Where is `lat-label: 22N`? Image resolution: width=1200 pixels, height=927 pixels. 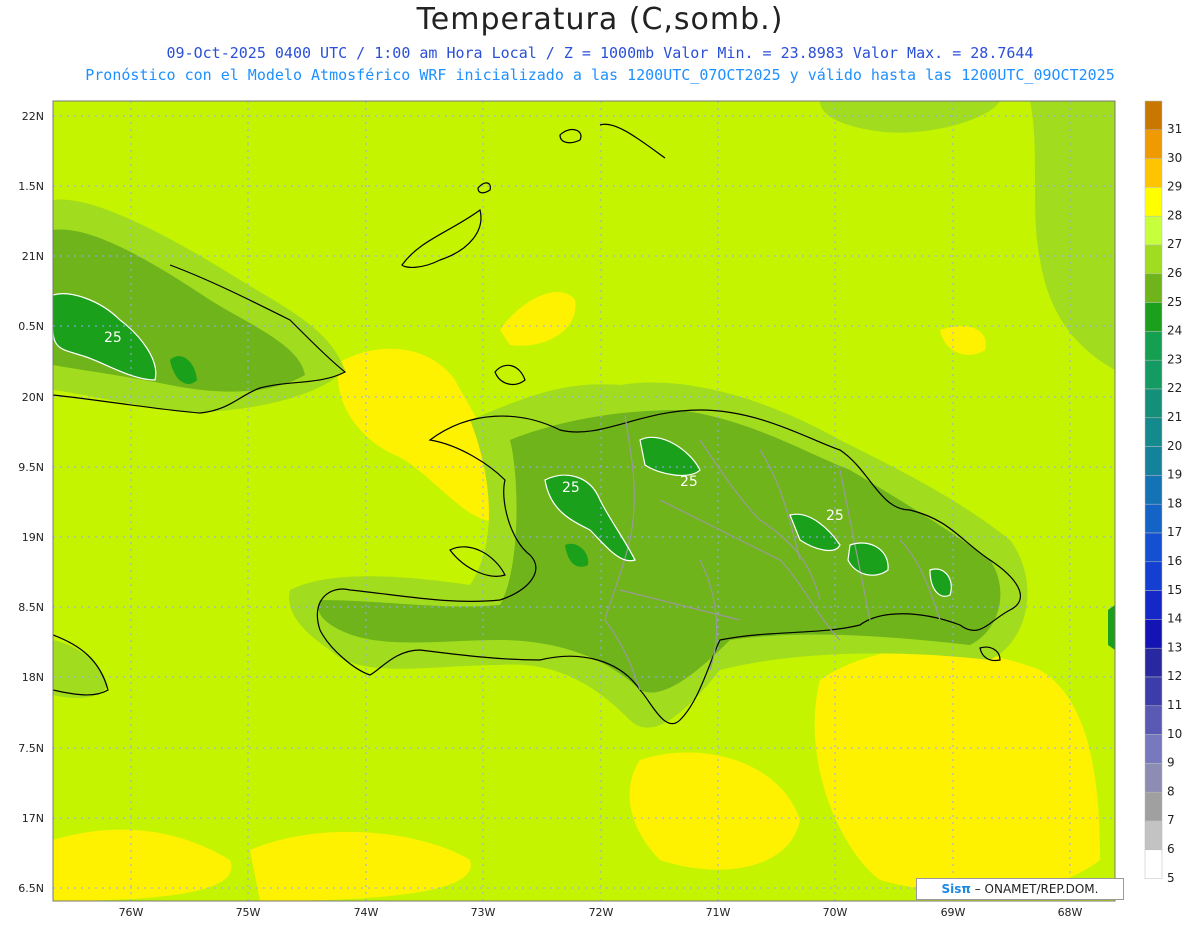
lat-label: 22N is located at coordinates (33, 116).